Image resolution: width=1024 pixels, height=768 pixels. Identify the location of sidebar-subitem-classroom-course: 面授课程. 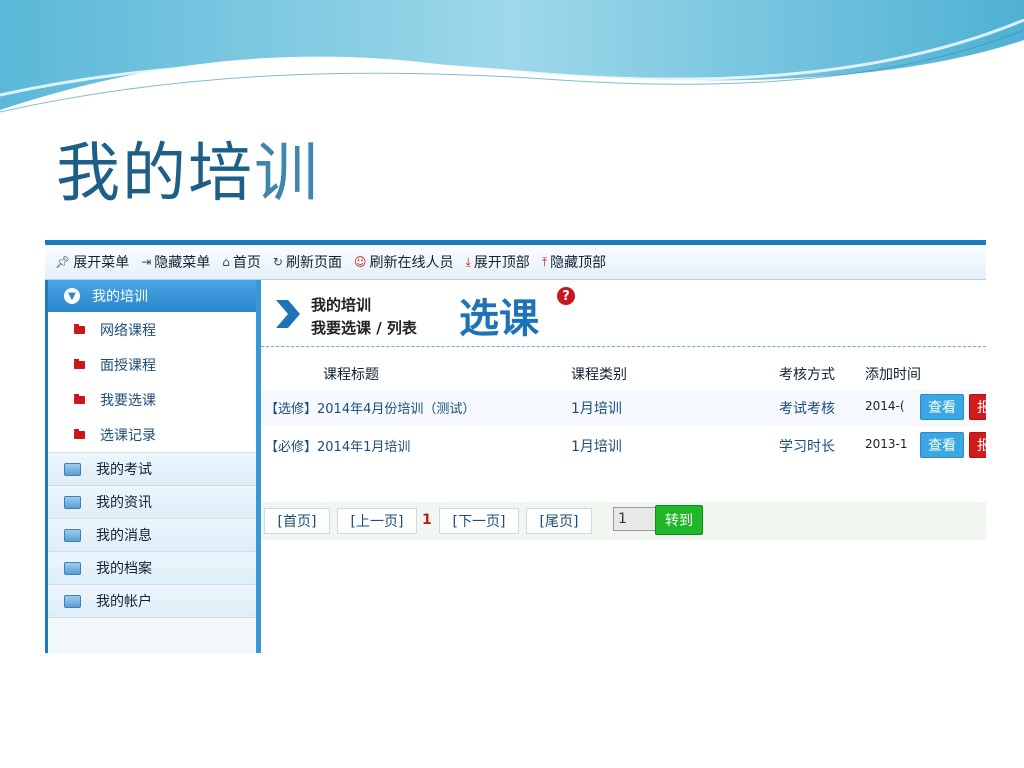
(152, 364).